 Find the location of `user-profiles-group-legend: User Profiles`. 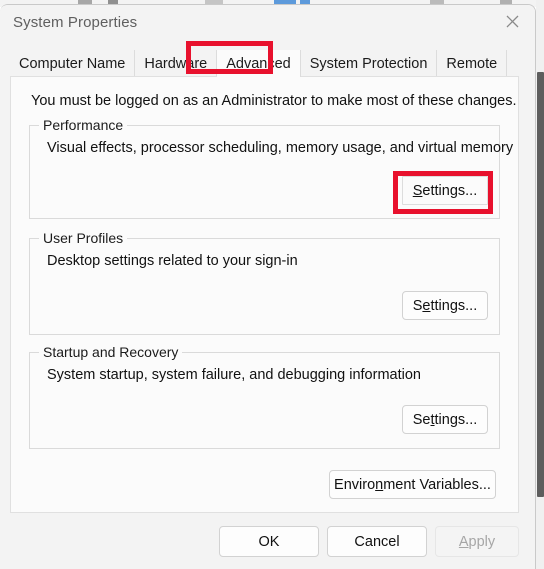

user-profiles-group-legend: User Profiles is located at coordinates (83, 238).